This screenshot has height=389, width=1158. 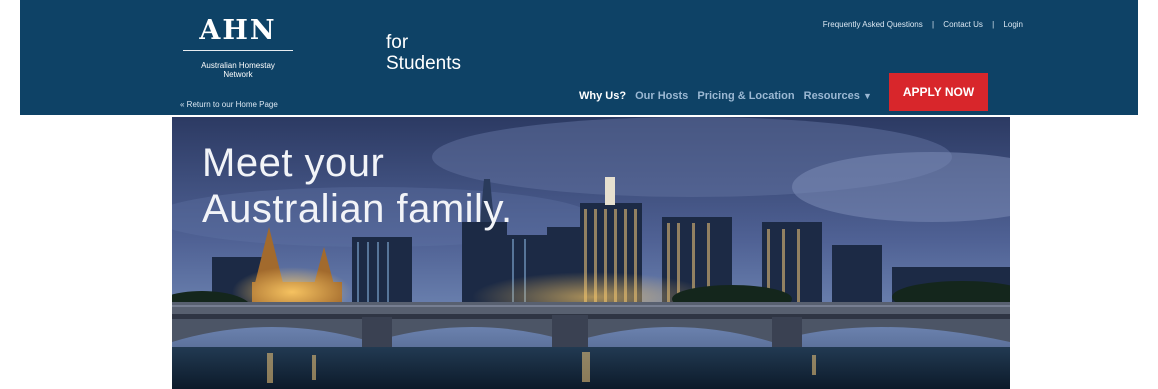 What do you see at coordinates (229, 104) in the screenshot?
I see `return-home-link: « Return to our Home Page` at bounding box center [229, 104].